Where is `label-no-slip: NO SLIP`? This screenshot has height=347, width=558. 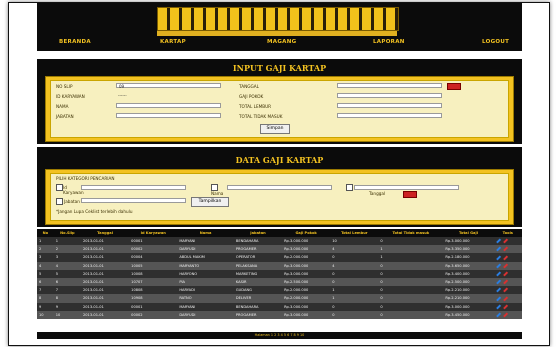 label-no-slip: NO SLIP is located at coordinates (64, 86).